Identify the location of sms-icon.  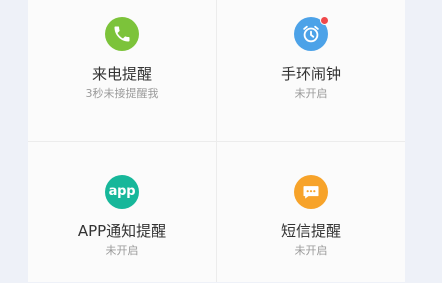
(311, 192).